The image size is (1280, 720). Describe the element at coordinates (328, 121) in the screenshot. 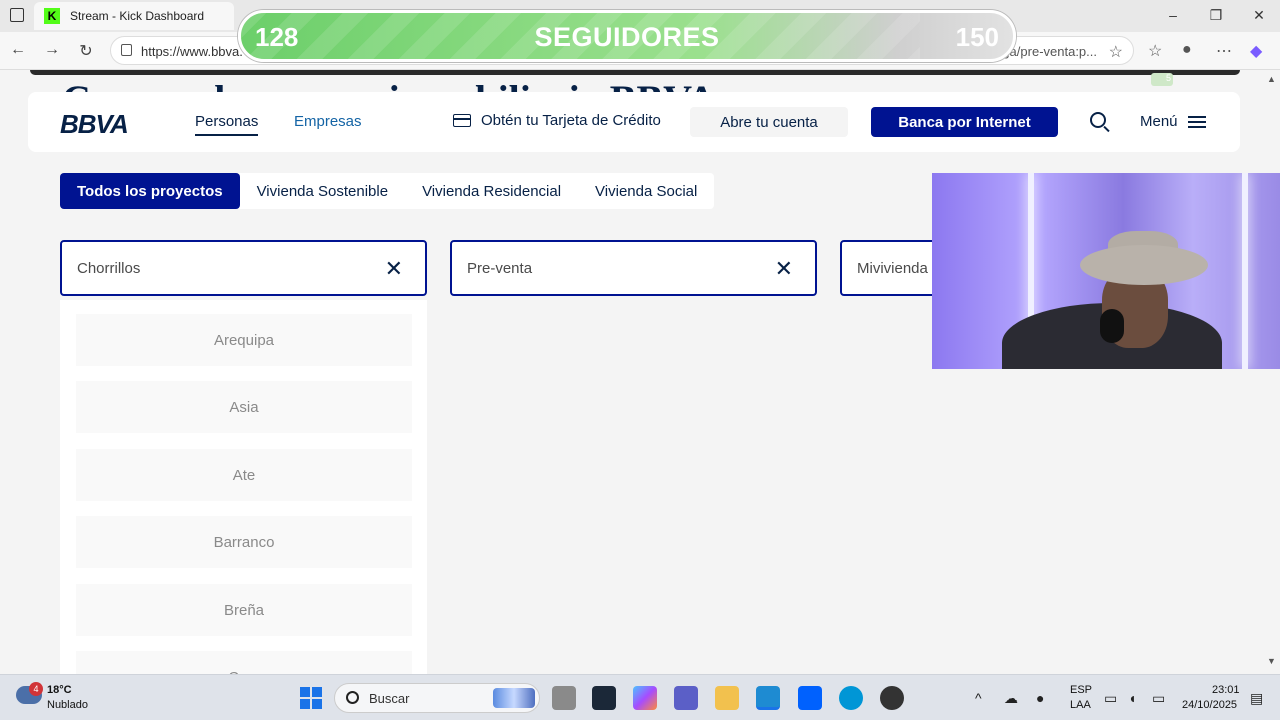

I see `nav-empresas: Empresas` at that location.